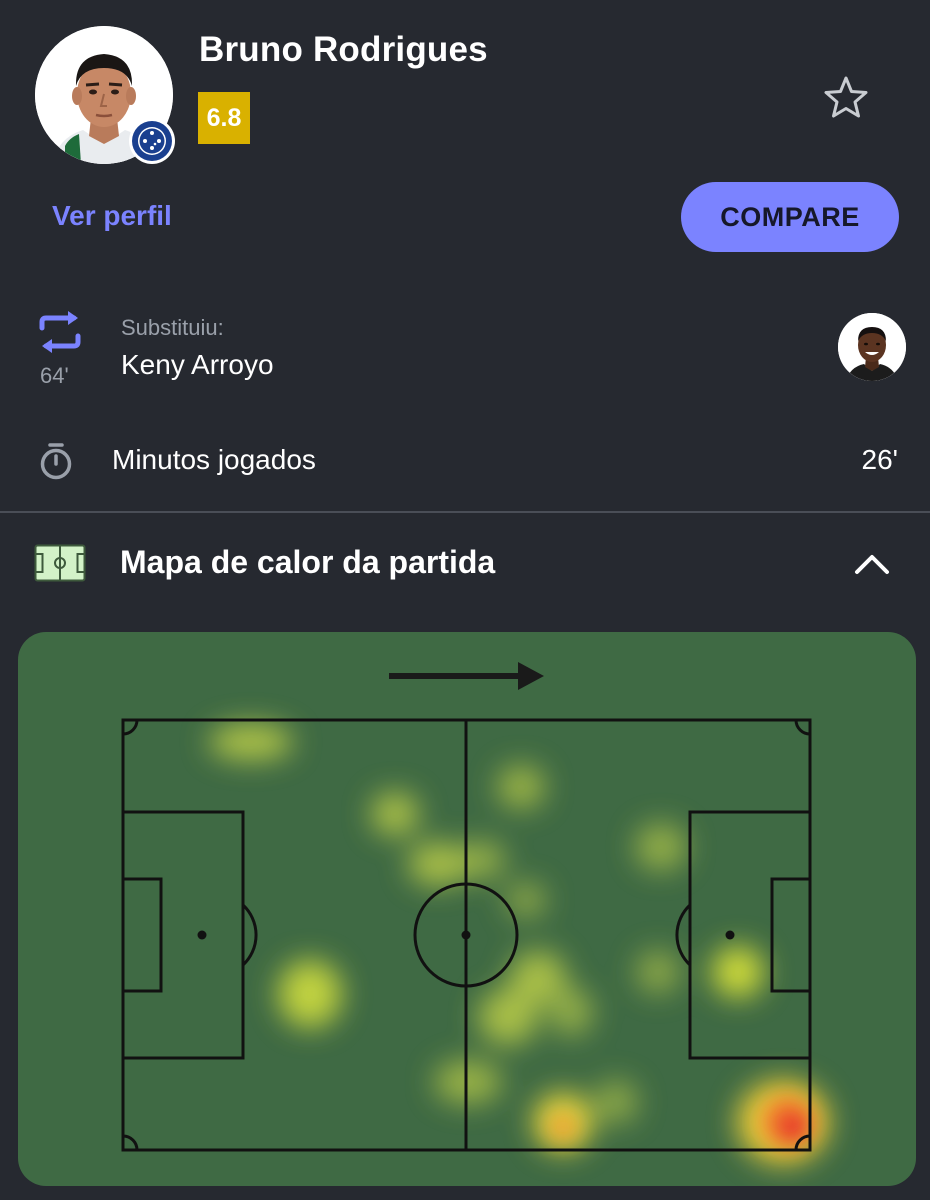 The height and width of the screenshot is (1200, 930). Describe the element at coordinates (60, 563) in the screenshot. I see `pitch-icon` at that location.